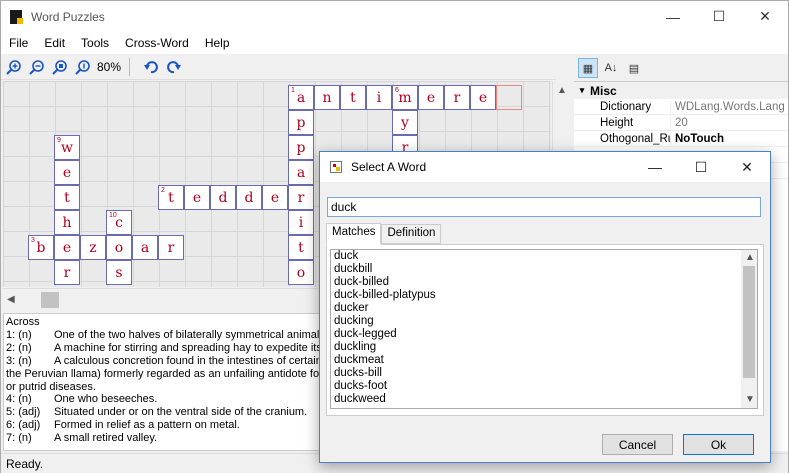  I want to click on zoom-fit-icon, so click(60, 67).